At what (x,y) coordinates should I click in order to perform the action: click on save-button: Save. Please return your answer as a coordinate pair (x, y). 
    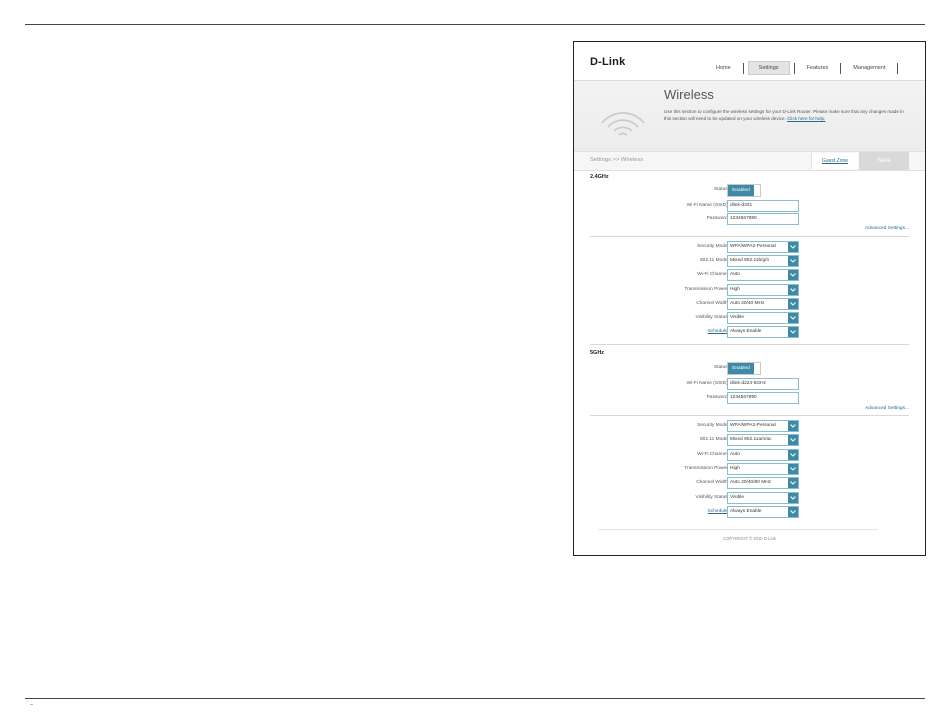
    Looking at the image, I should click on (884, 161).